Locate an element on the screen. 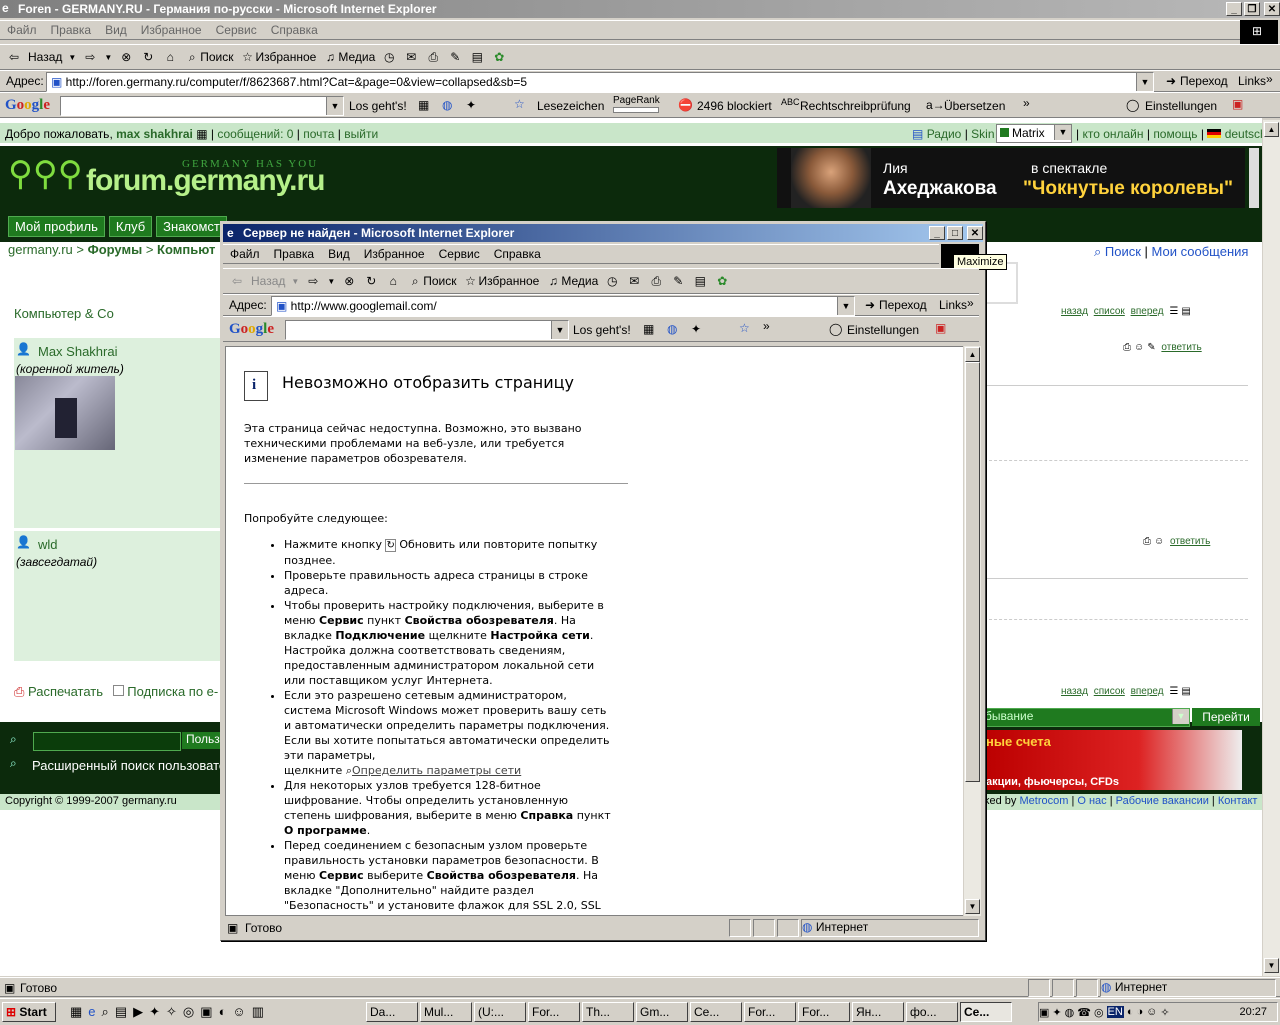 This screenshot has height=1025, width=1280. dialog-minimize-button: _ is located at coordinates (937, 233).